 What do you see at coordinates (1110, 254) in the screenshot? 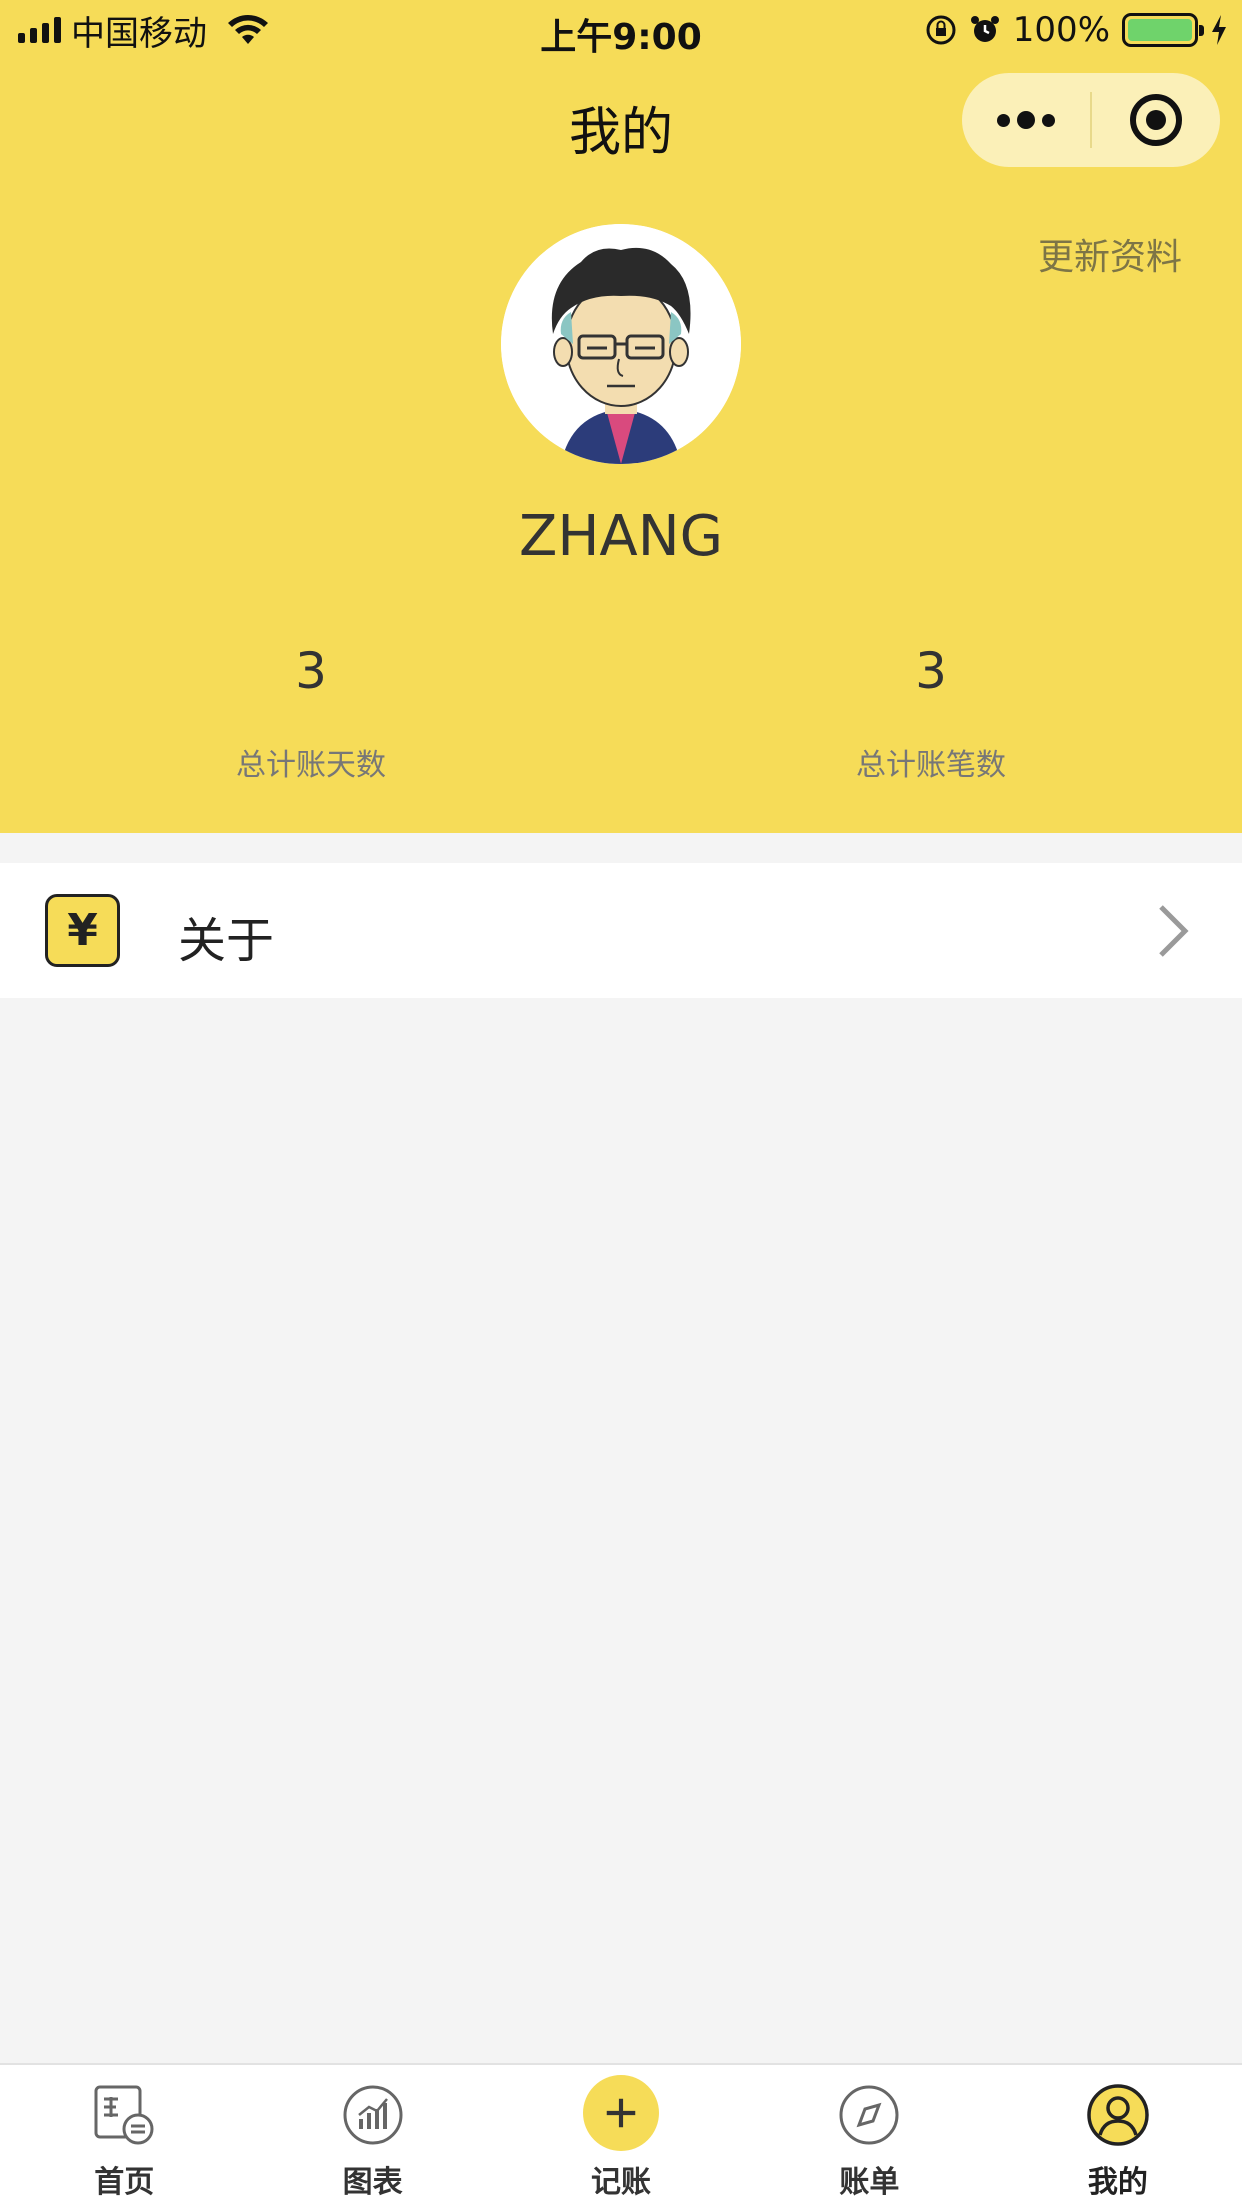
I see `update-profile-link: 更新资料` at bounding box center [1110, 254].